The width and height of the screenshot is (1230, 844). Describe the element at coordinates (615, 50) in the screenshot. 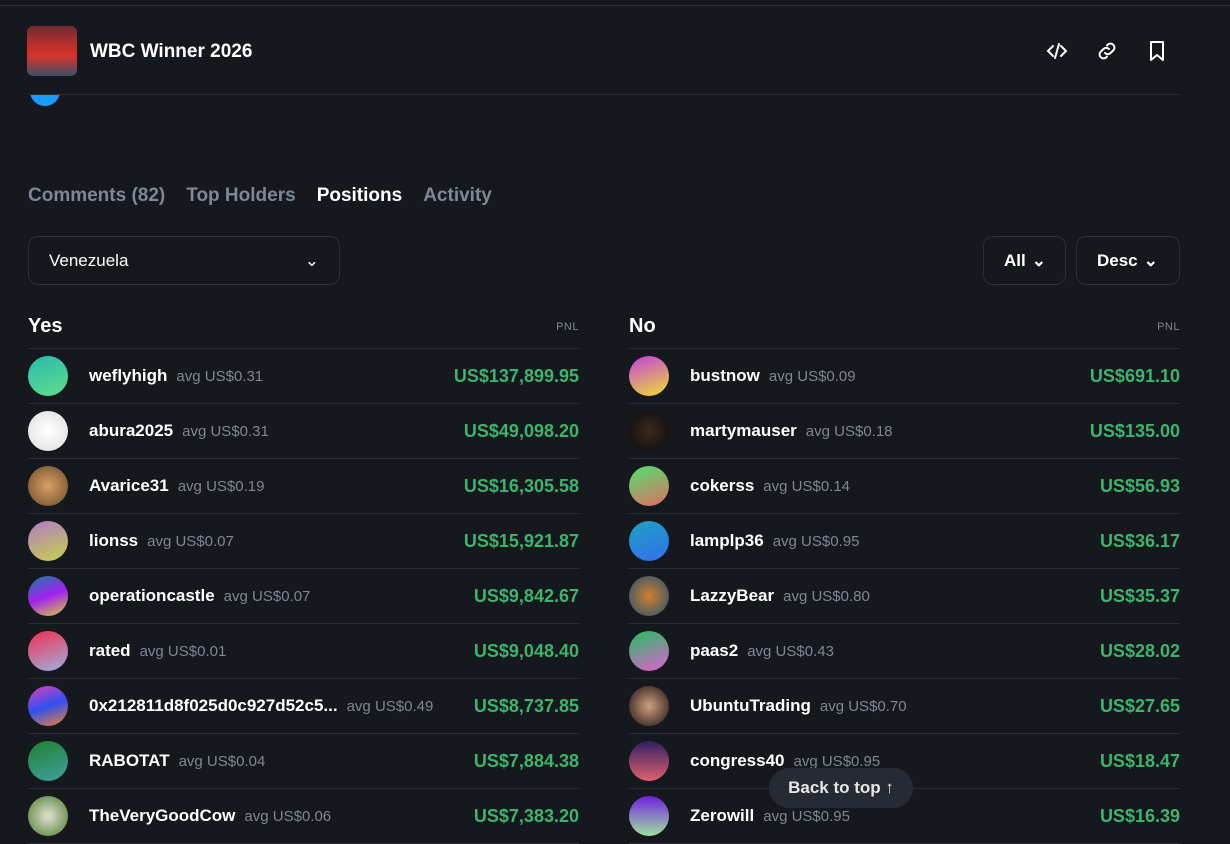

I see `sticky-header: WBC Winner 2026` at that location.